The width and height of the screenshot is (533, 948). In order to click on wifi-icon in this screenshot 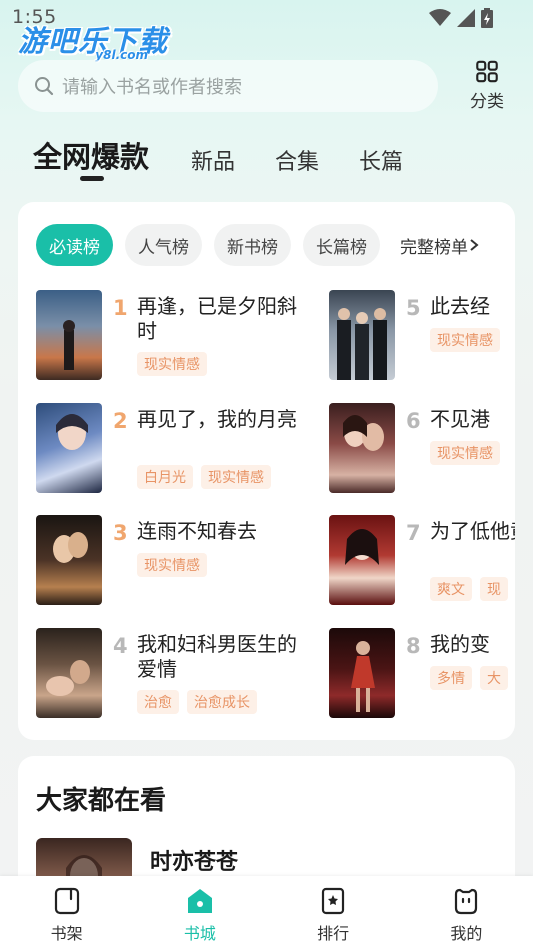, I will do `click(440, 17)`.